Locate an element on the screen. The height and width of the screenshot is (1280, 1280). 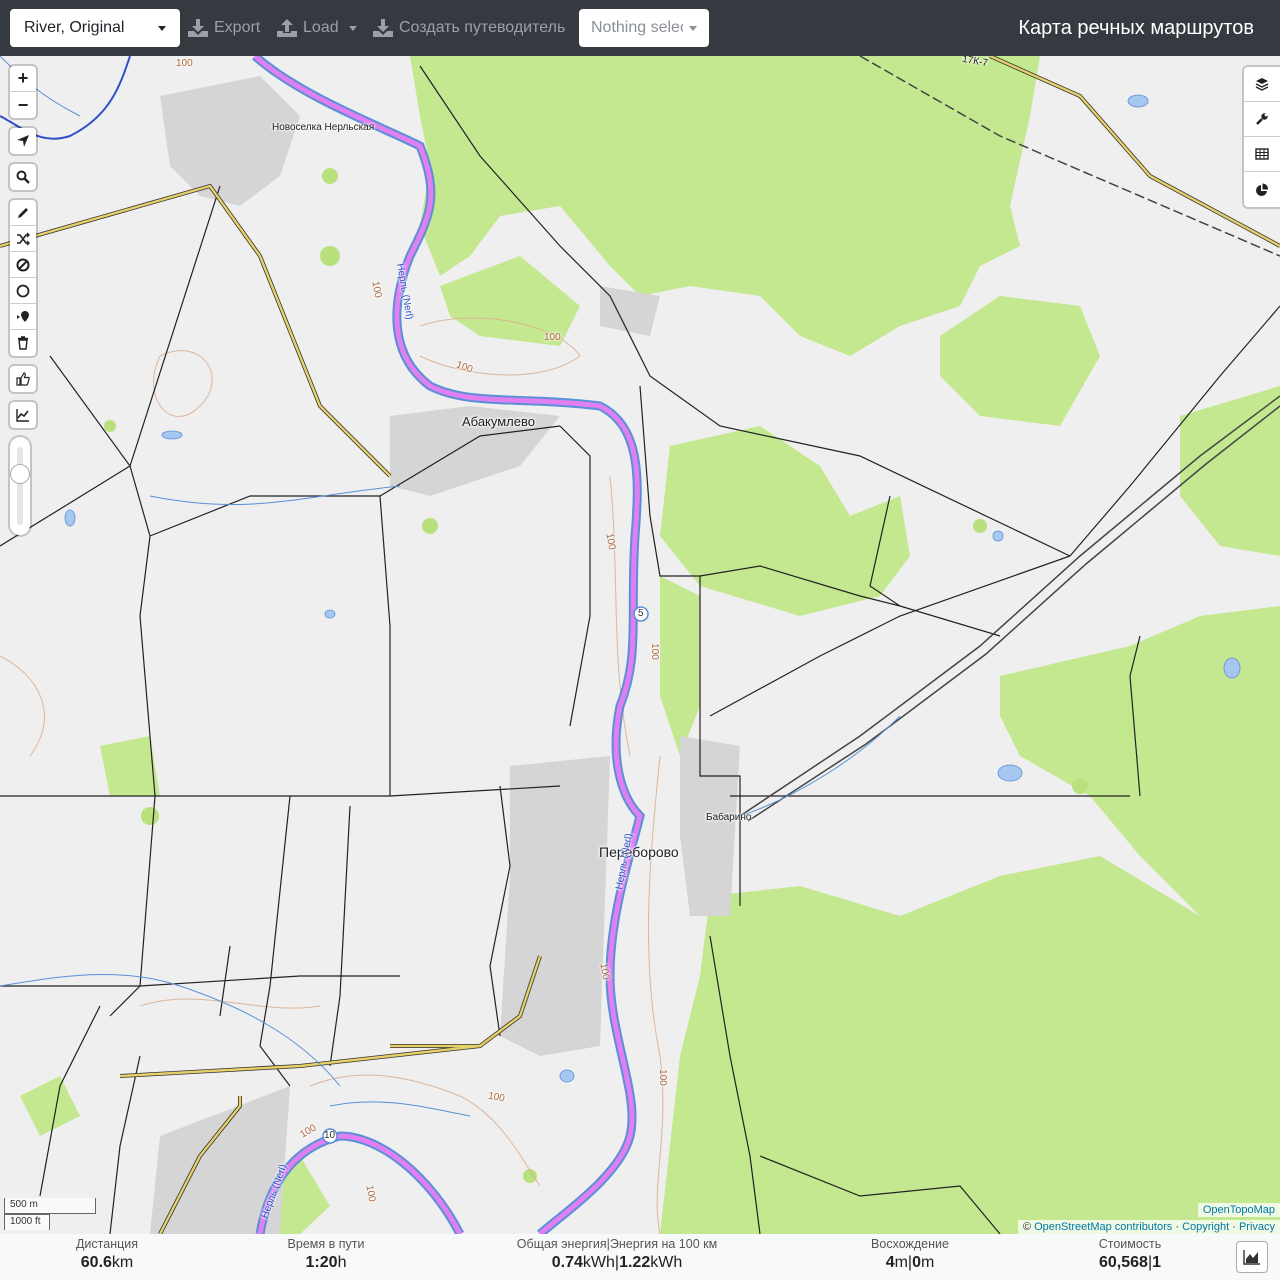
stat-time: Время в пути 1:20h is located at coordinates (326, 1253).